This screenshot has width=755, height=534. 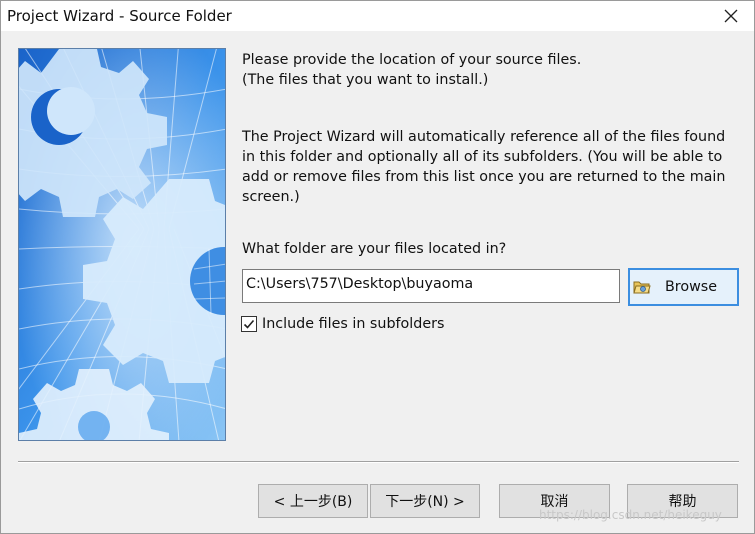 What do you see at coordinates (313, 501) in the screenshot?
I see `back-button: < 上一步(B)` at bounding box center [313, 501].